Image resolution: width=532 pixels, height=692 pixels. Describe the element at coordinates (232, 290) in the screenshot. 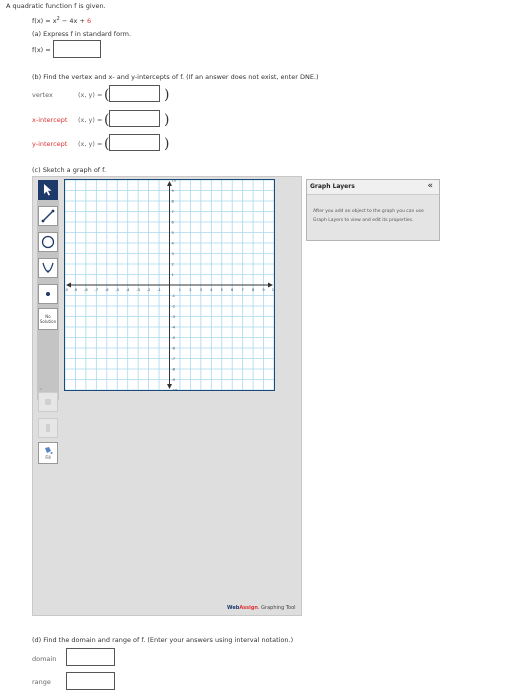

I see `x-tick-label: 6` at that location.